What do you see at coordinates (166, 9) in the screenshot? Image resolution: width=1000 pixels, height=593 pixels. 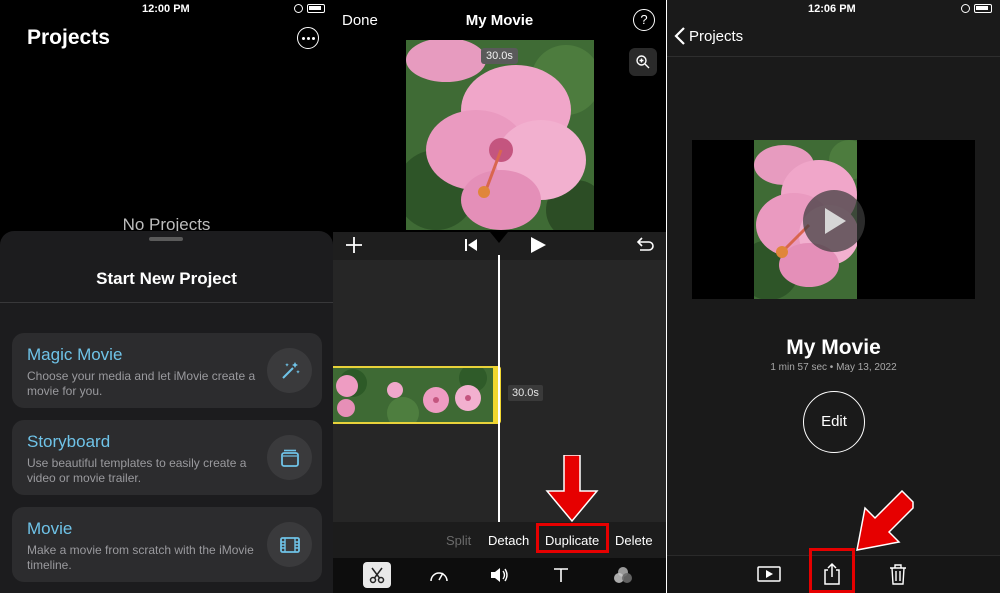 I see `status-time: 12:00 PM` at bounding box center [166, 9].